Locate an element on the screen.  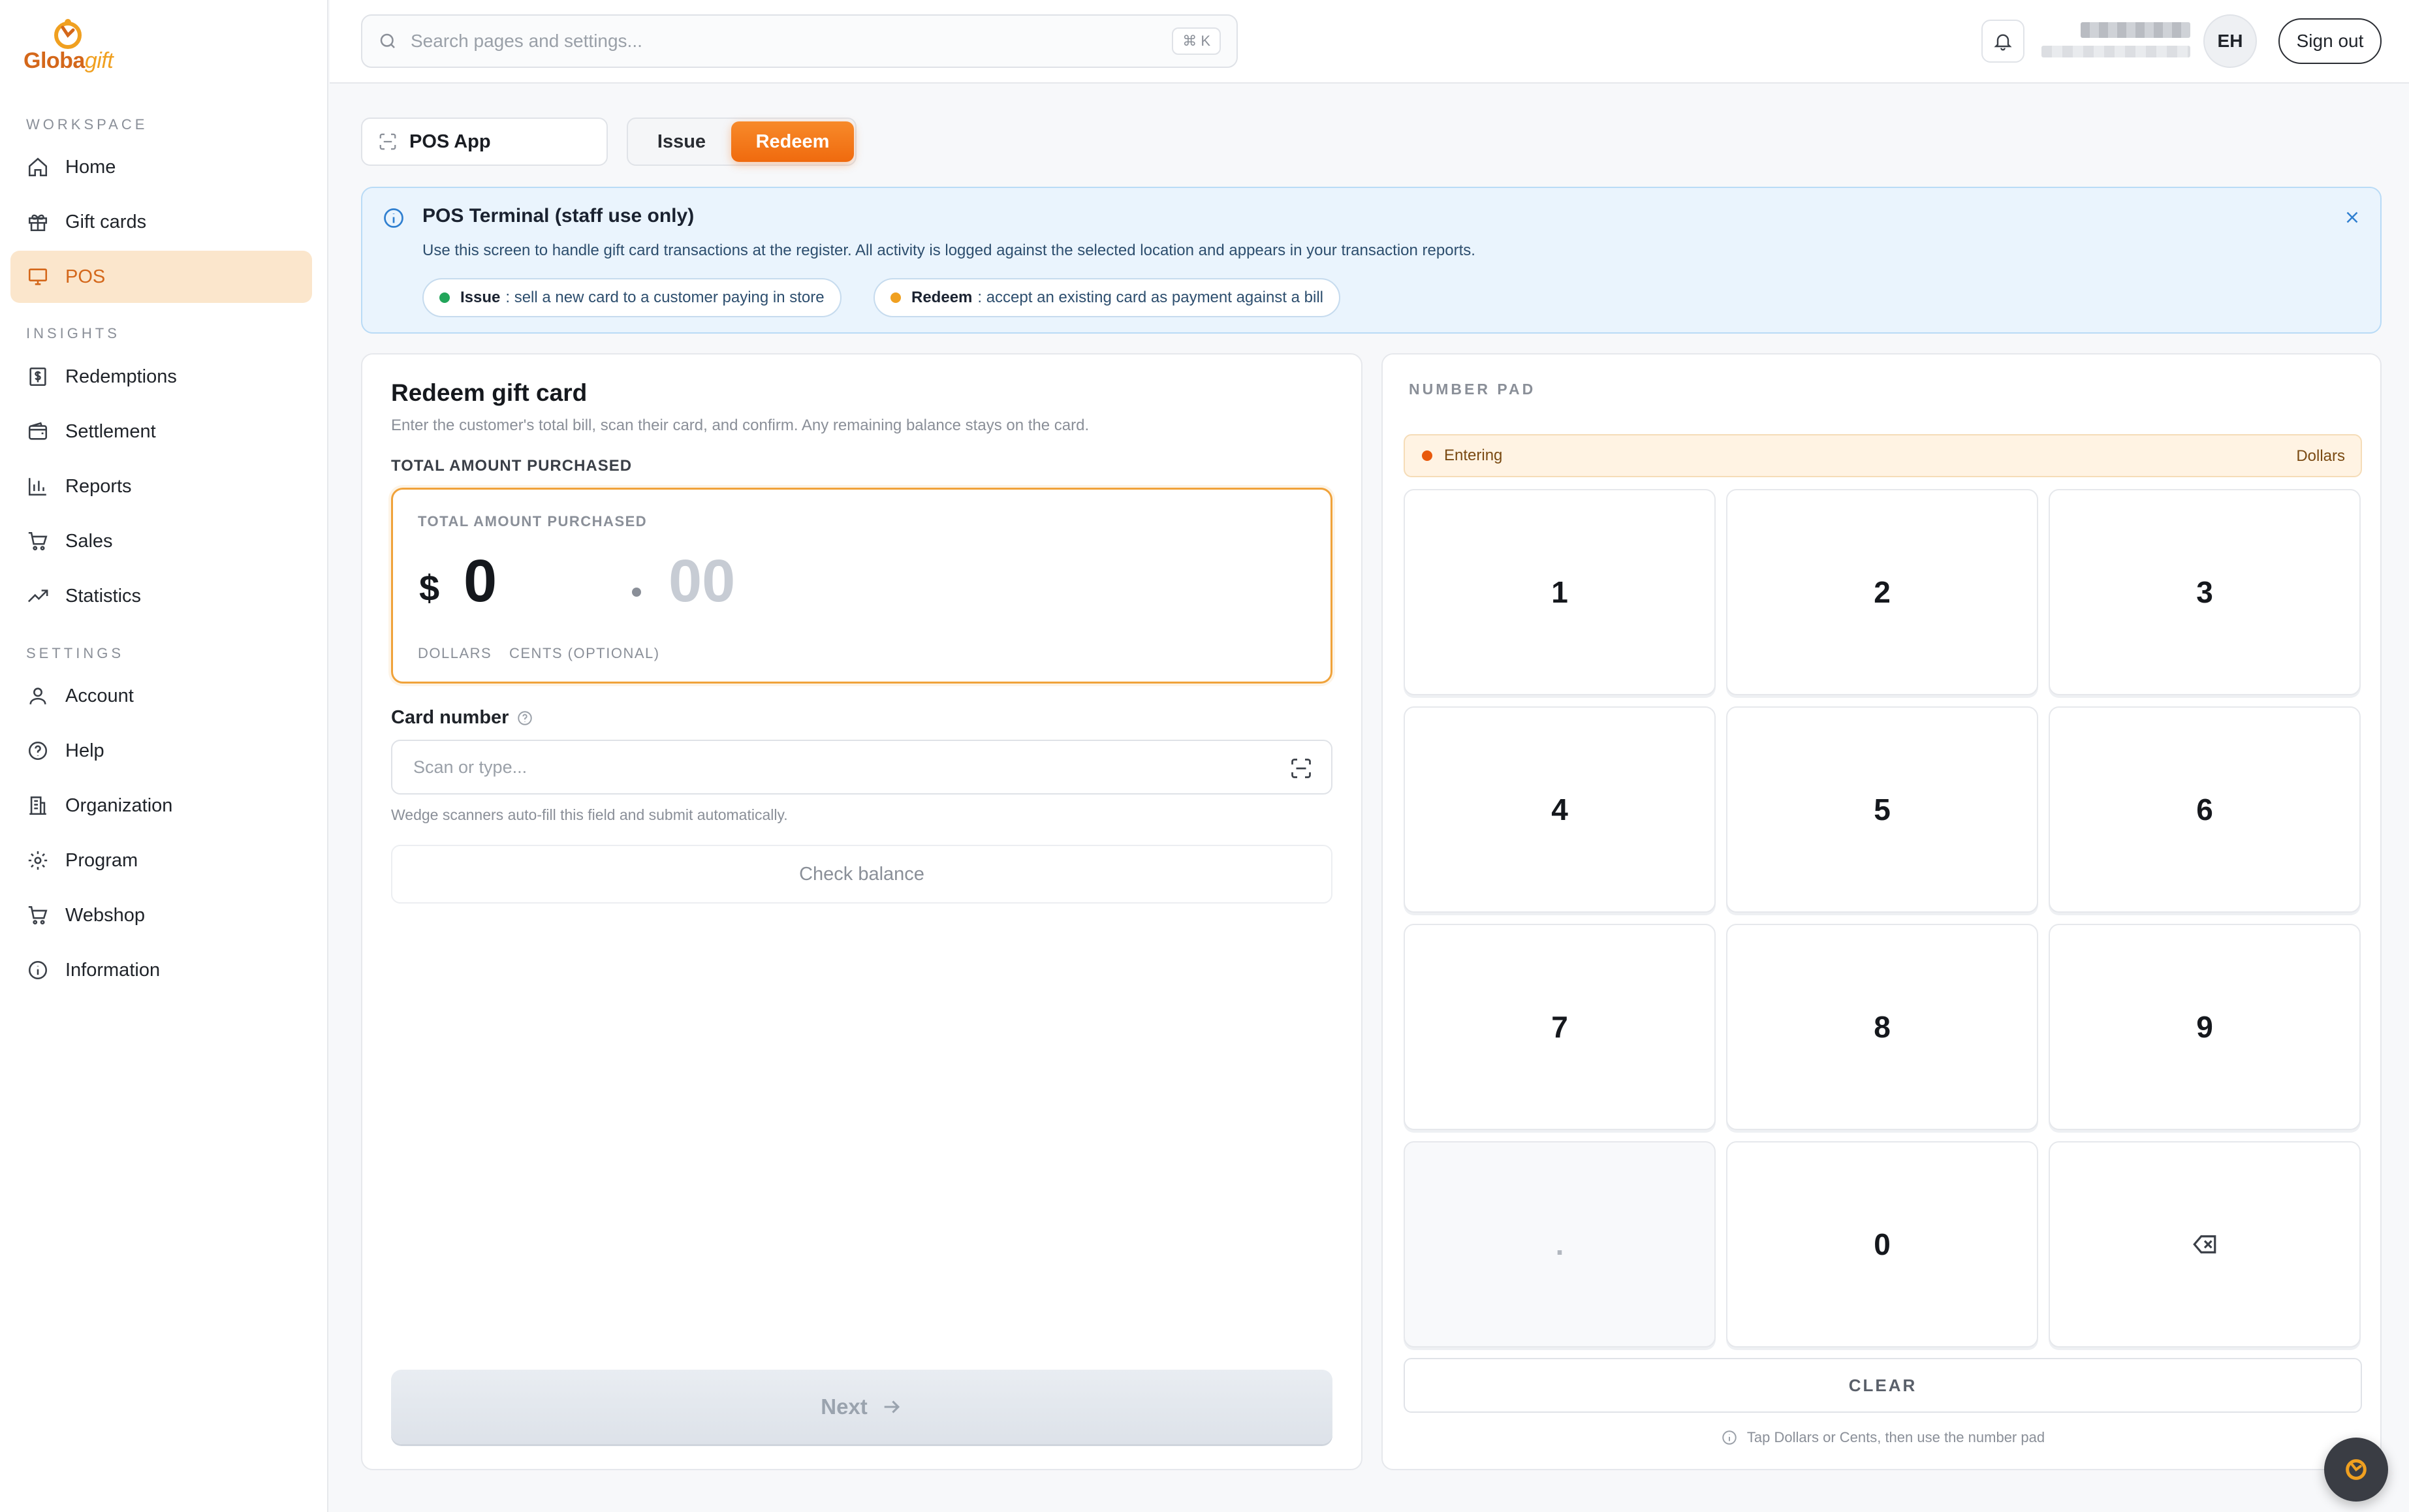
sidebar-item-label: Information is located at coordinates (113, 970).